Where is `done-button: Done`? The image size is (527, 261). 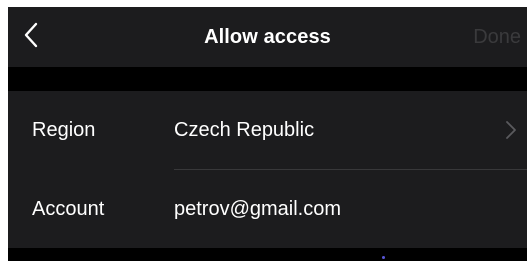 done-button: Done is located at coordinates (497, 37).